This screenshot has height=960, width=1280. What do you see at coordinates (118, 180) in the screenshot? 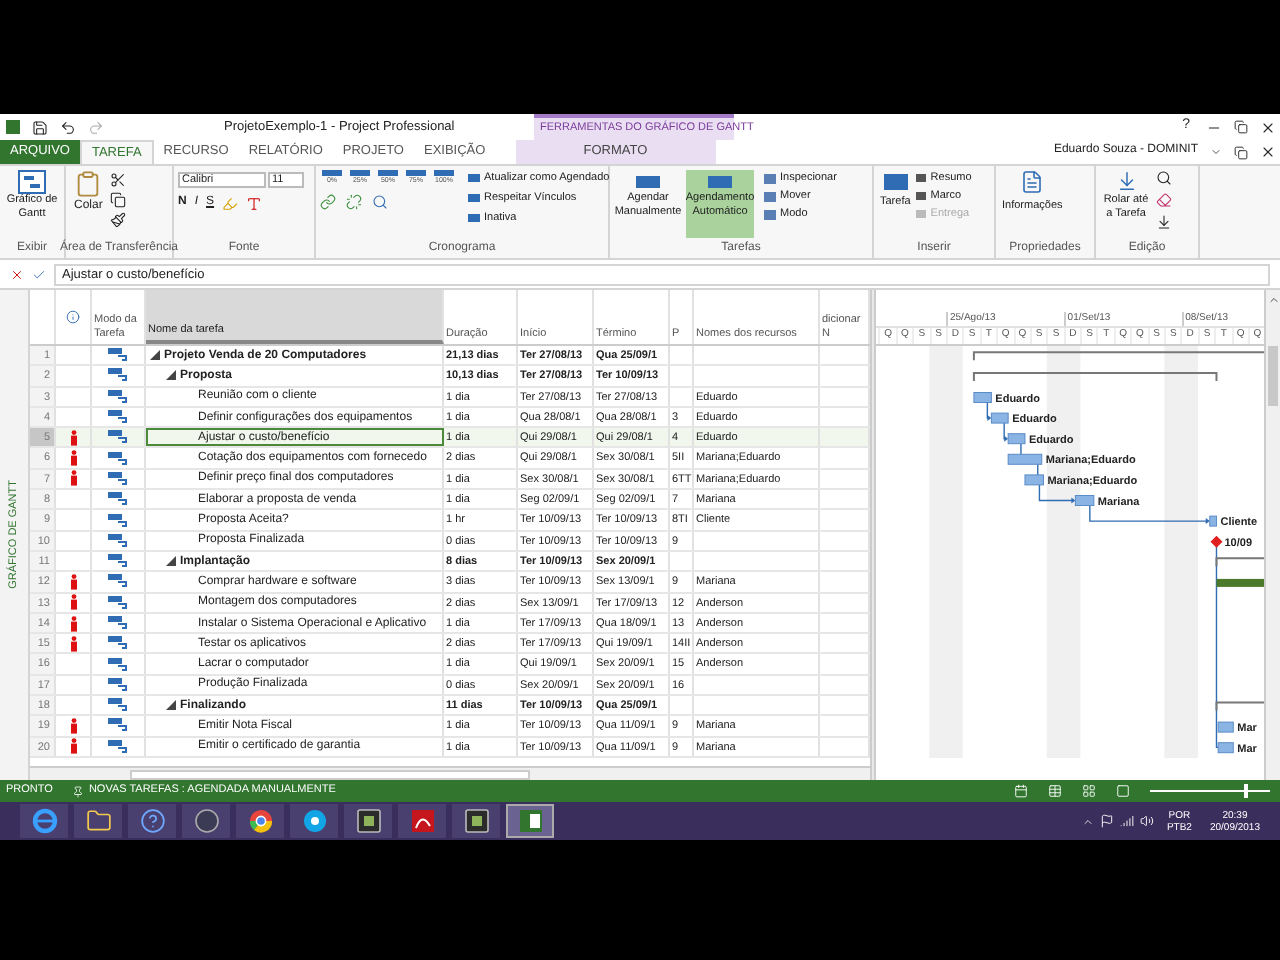
I see `cut-icon` at bounding box center [118, 180].